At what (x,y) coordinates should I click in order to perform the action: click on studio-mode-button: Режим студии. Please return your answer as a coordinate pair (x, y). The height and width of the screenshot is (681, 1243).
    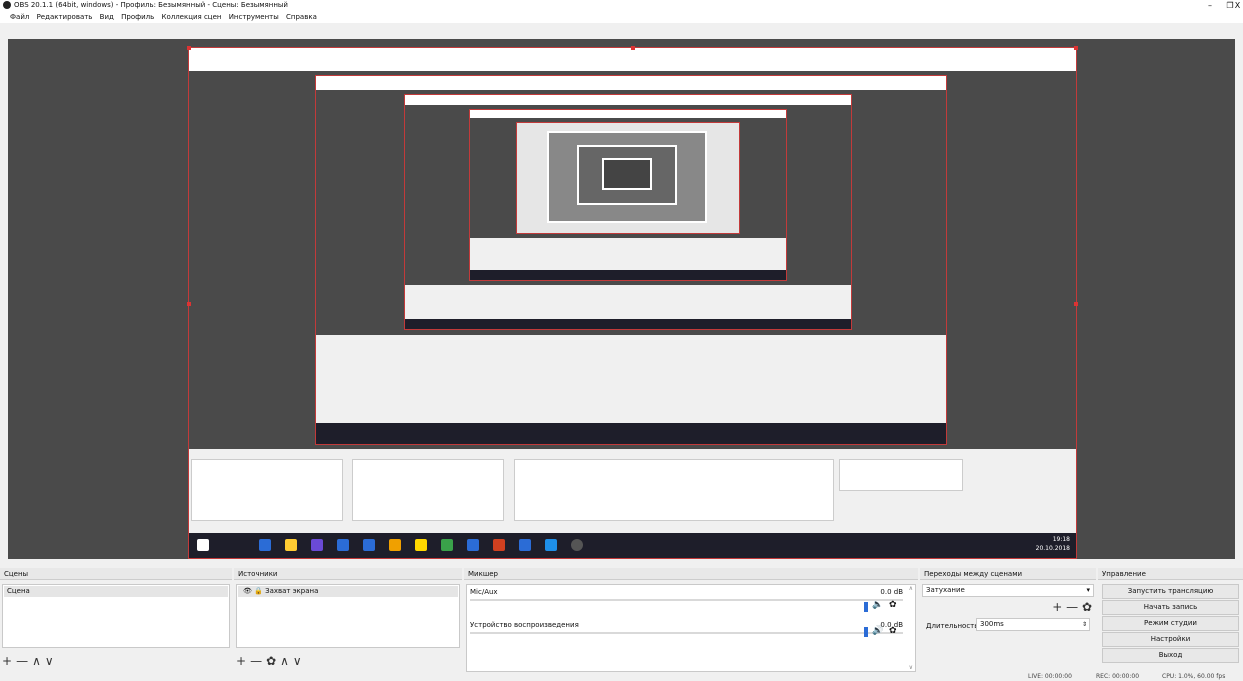
    Looking at the image, I should click on (1170, 623).